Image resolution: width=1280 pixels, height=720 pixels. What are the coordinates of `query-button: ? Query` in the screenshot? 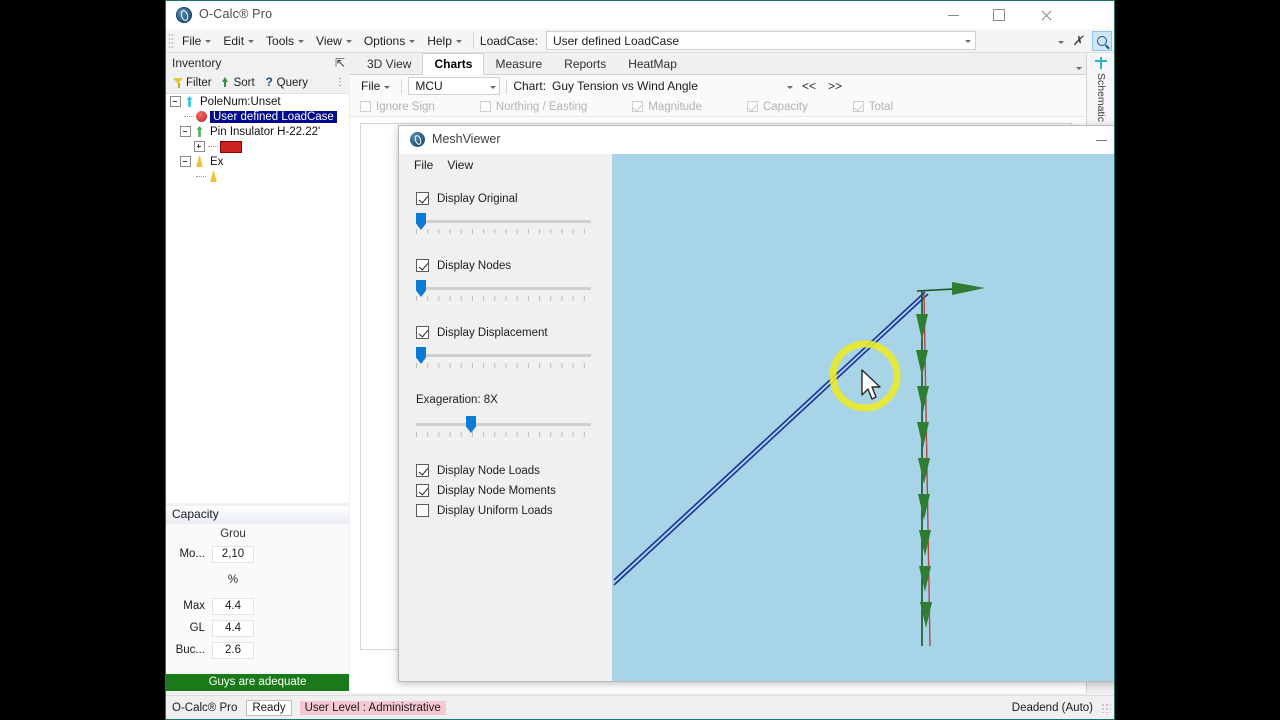 It's located at (286, 82).